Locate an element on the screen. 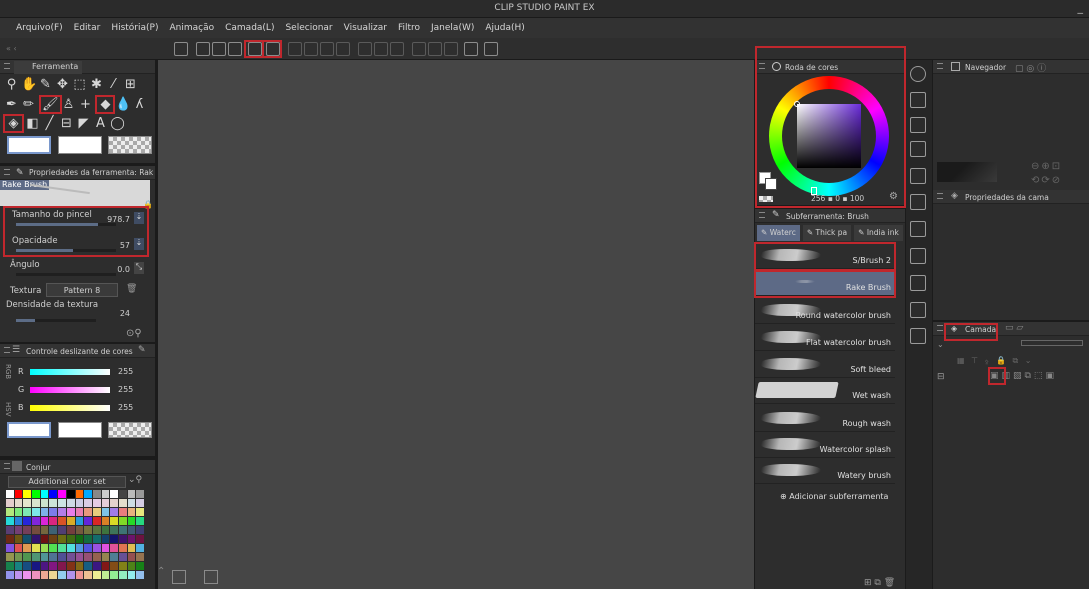 The width and height of the screenshot is (1089, 589). brush-item: Round watercolor brush is located at coordinates (825, 311).